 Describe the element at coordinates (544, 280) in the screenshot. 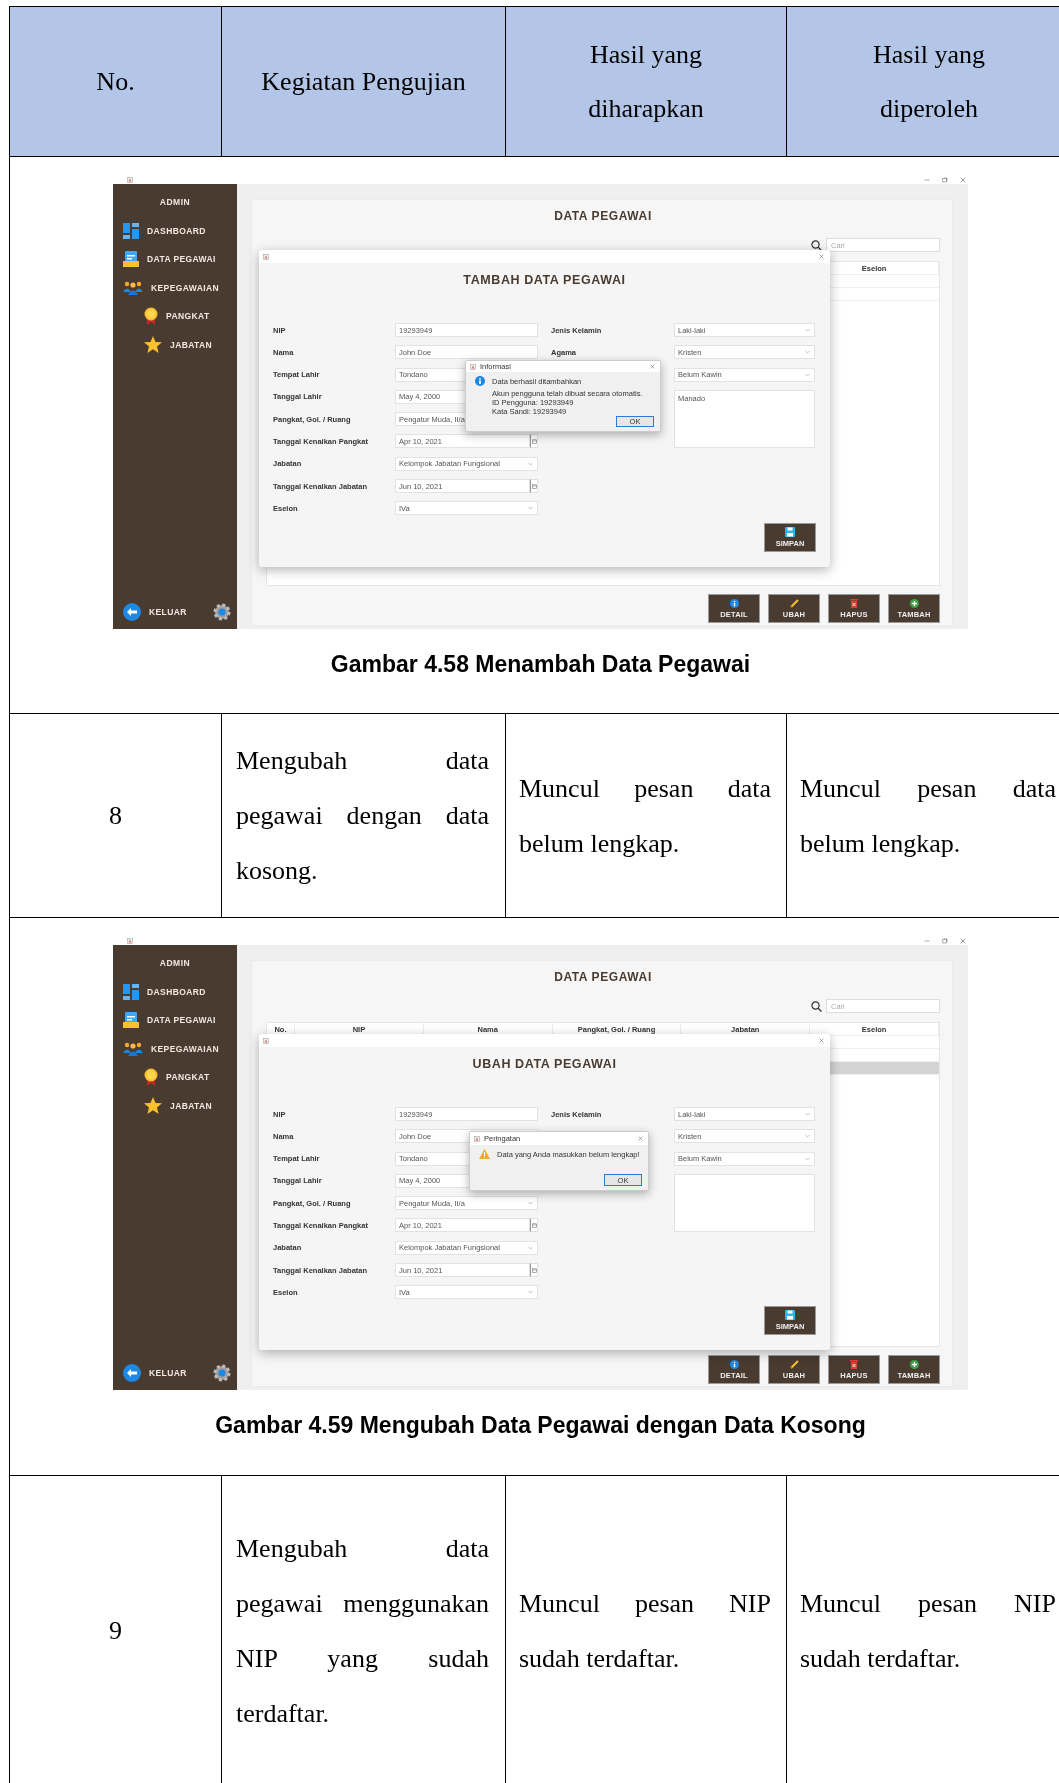

I see `dialog-title: TAMBAH DATA PEGAWAI` at that location.